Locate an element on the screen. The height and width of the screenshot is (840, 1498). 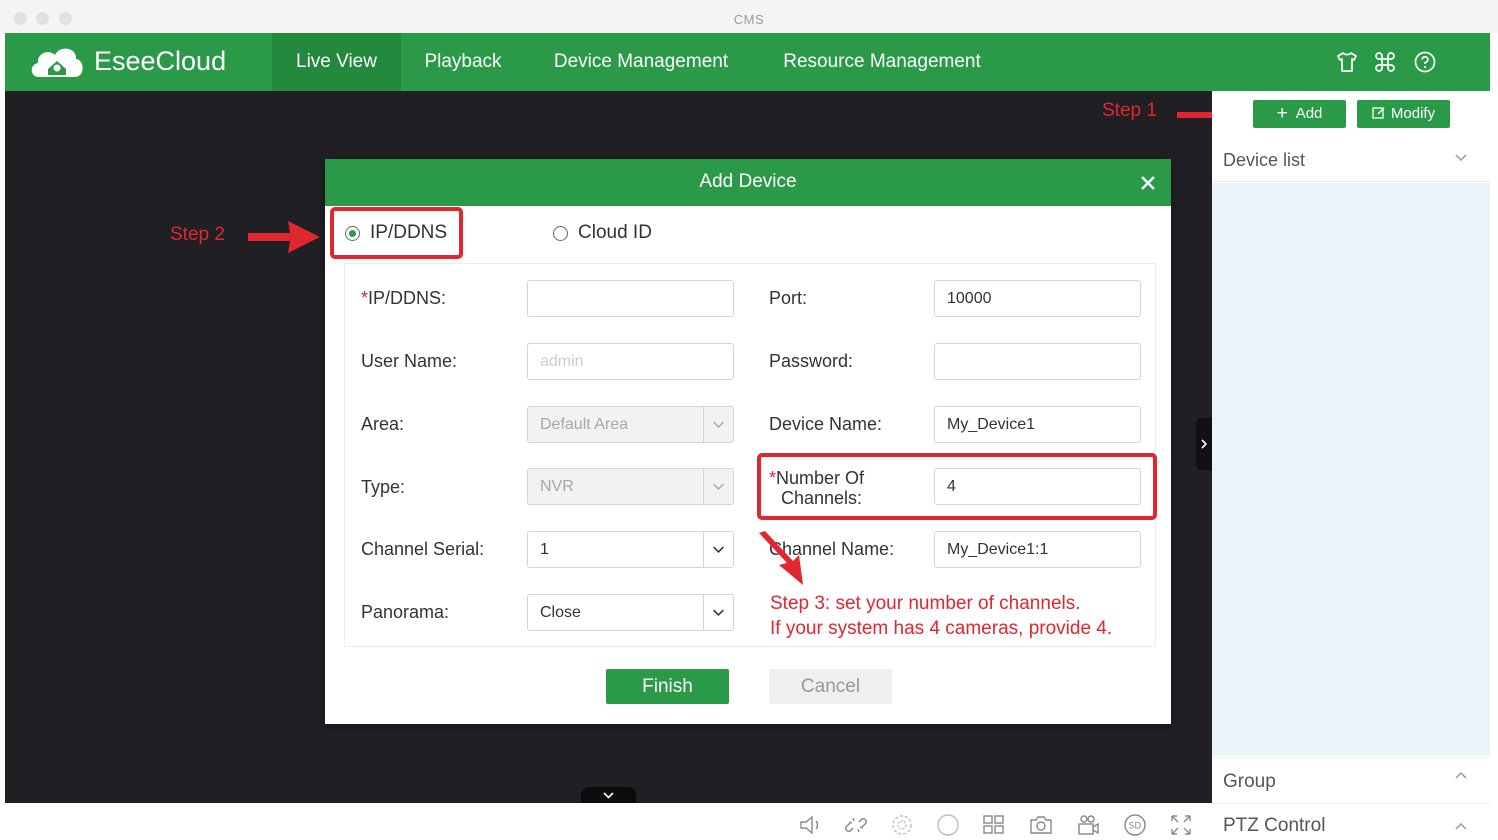
dialog-title: Add Device is located at coordinates (748, 181).